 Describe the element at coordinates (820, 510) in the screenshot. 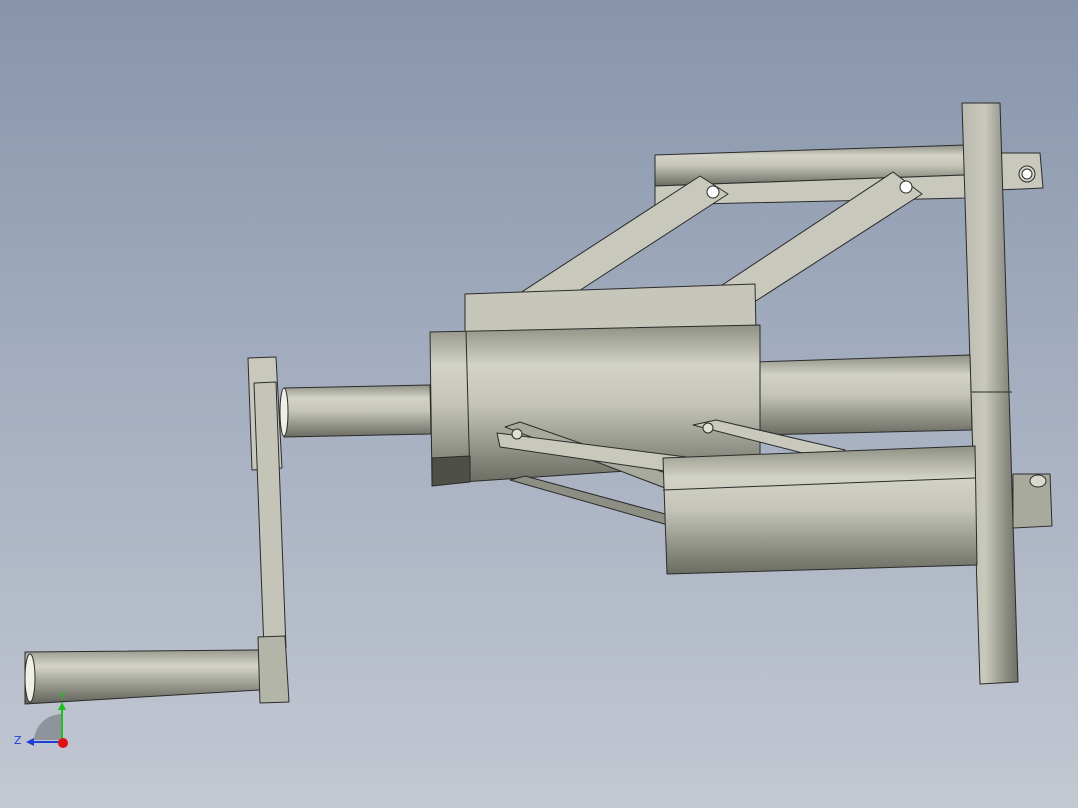

I see `lower-cylinder` at that location.